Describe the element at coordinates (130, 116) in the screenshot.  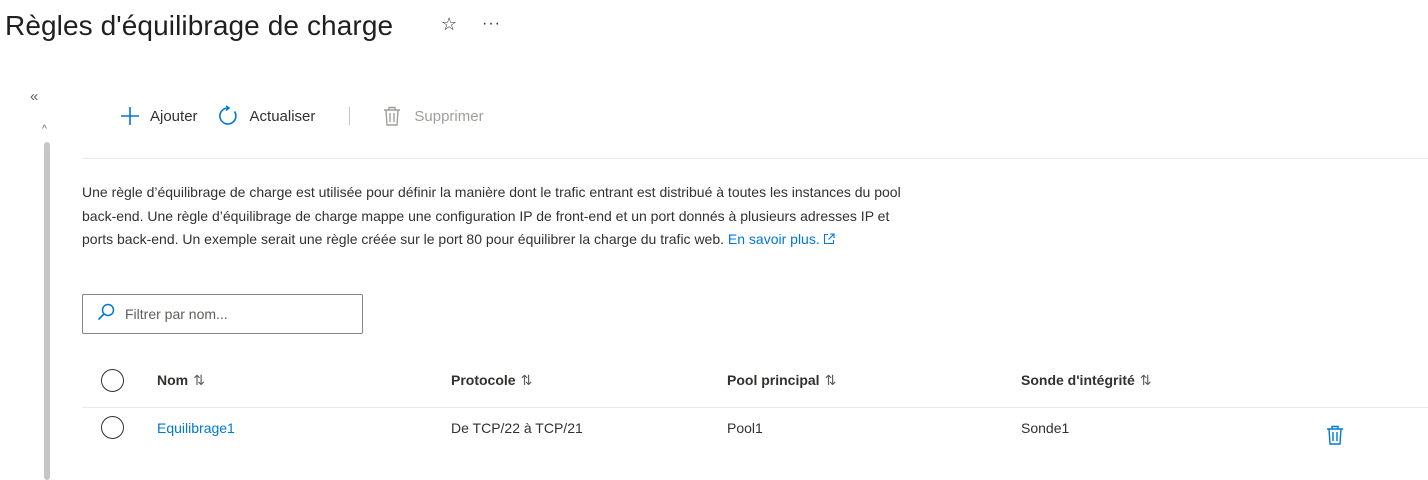
I see `plus-icon` at that location.